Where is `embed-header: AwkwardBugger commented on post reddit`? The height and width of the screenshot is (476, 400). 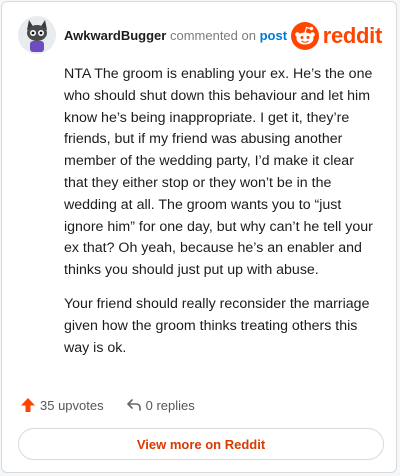 embed-header: AwkwardBugger commented on post reddit is located at coordinates (200, 36).